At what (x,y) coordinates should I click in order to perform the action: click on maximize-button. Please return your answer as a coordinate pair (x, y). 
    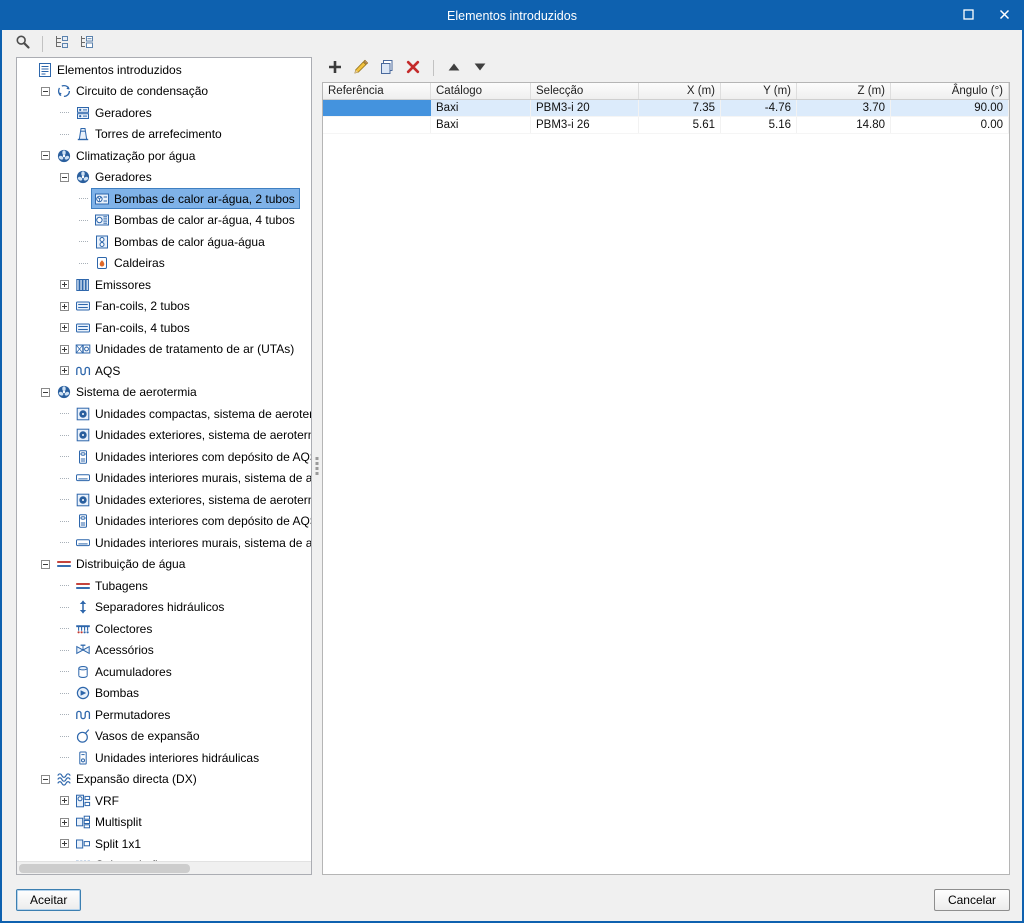
    Looking at the image, I should click on (968, 16).